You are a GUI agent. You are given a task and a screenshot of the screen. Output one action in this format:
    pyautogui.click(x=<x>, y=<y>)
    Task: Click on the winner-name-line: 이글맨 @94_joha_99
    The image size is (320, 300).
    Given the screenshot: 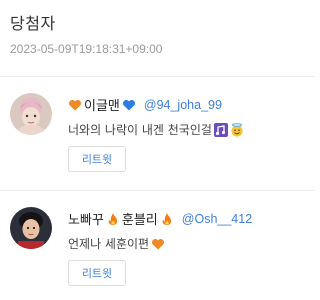 What is the action you would take?
    pyautogui.click(x=145, y=104)
    